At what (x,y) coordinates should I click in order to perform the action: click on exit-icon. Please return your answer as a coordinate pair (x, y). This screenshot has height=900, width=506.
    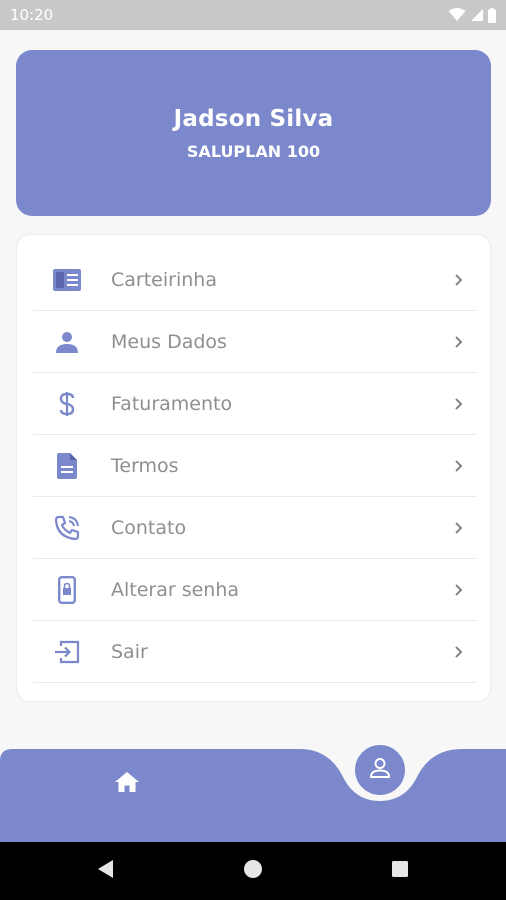
    Looking at the image, I should click on (67, 652).